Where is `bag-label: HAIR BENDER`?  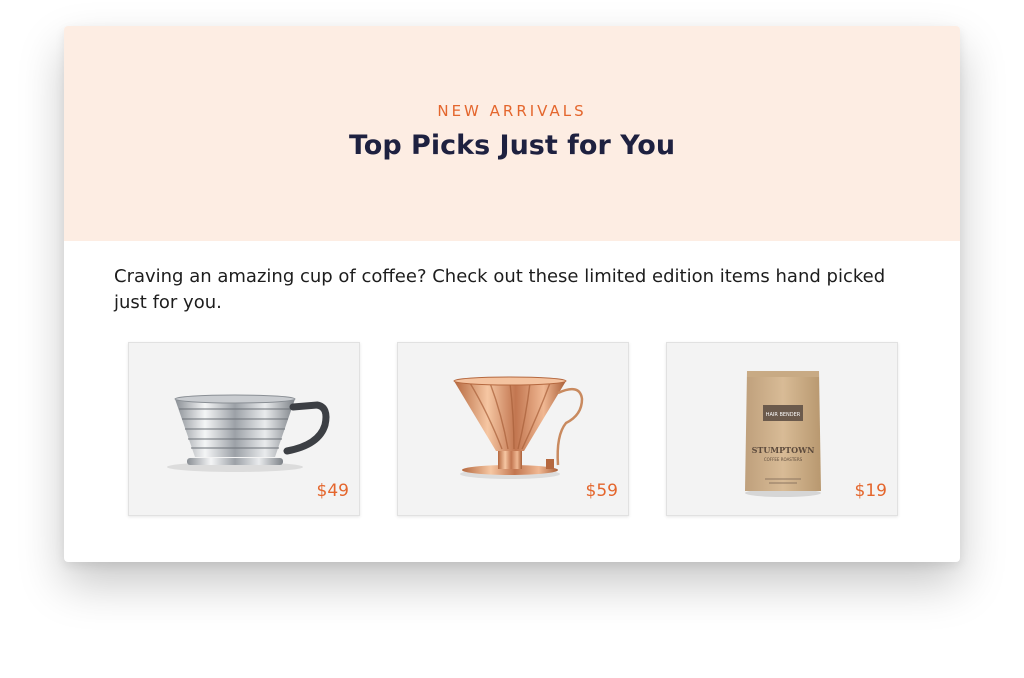 bag-label: HAIR BENDER is located at coordinates (783, 415).